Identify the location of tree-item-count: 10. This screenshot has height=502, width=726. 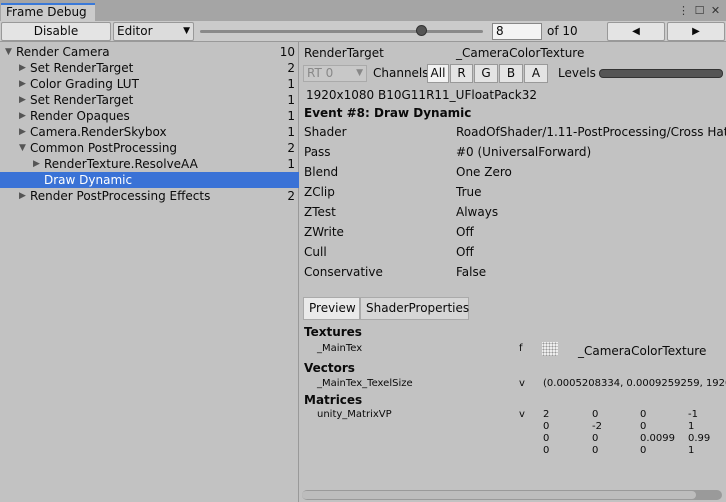
(287, 52).